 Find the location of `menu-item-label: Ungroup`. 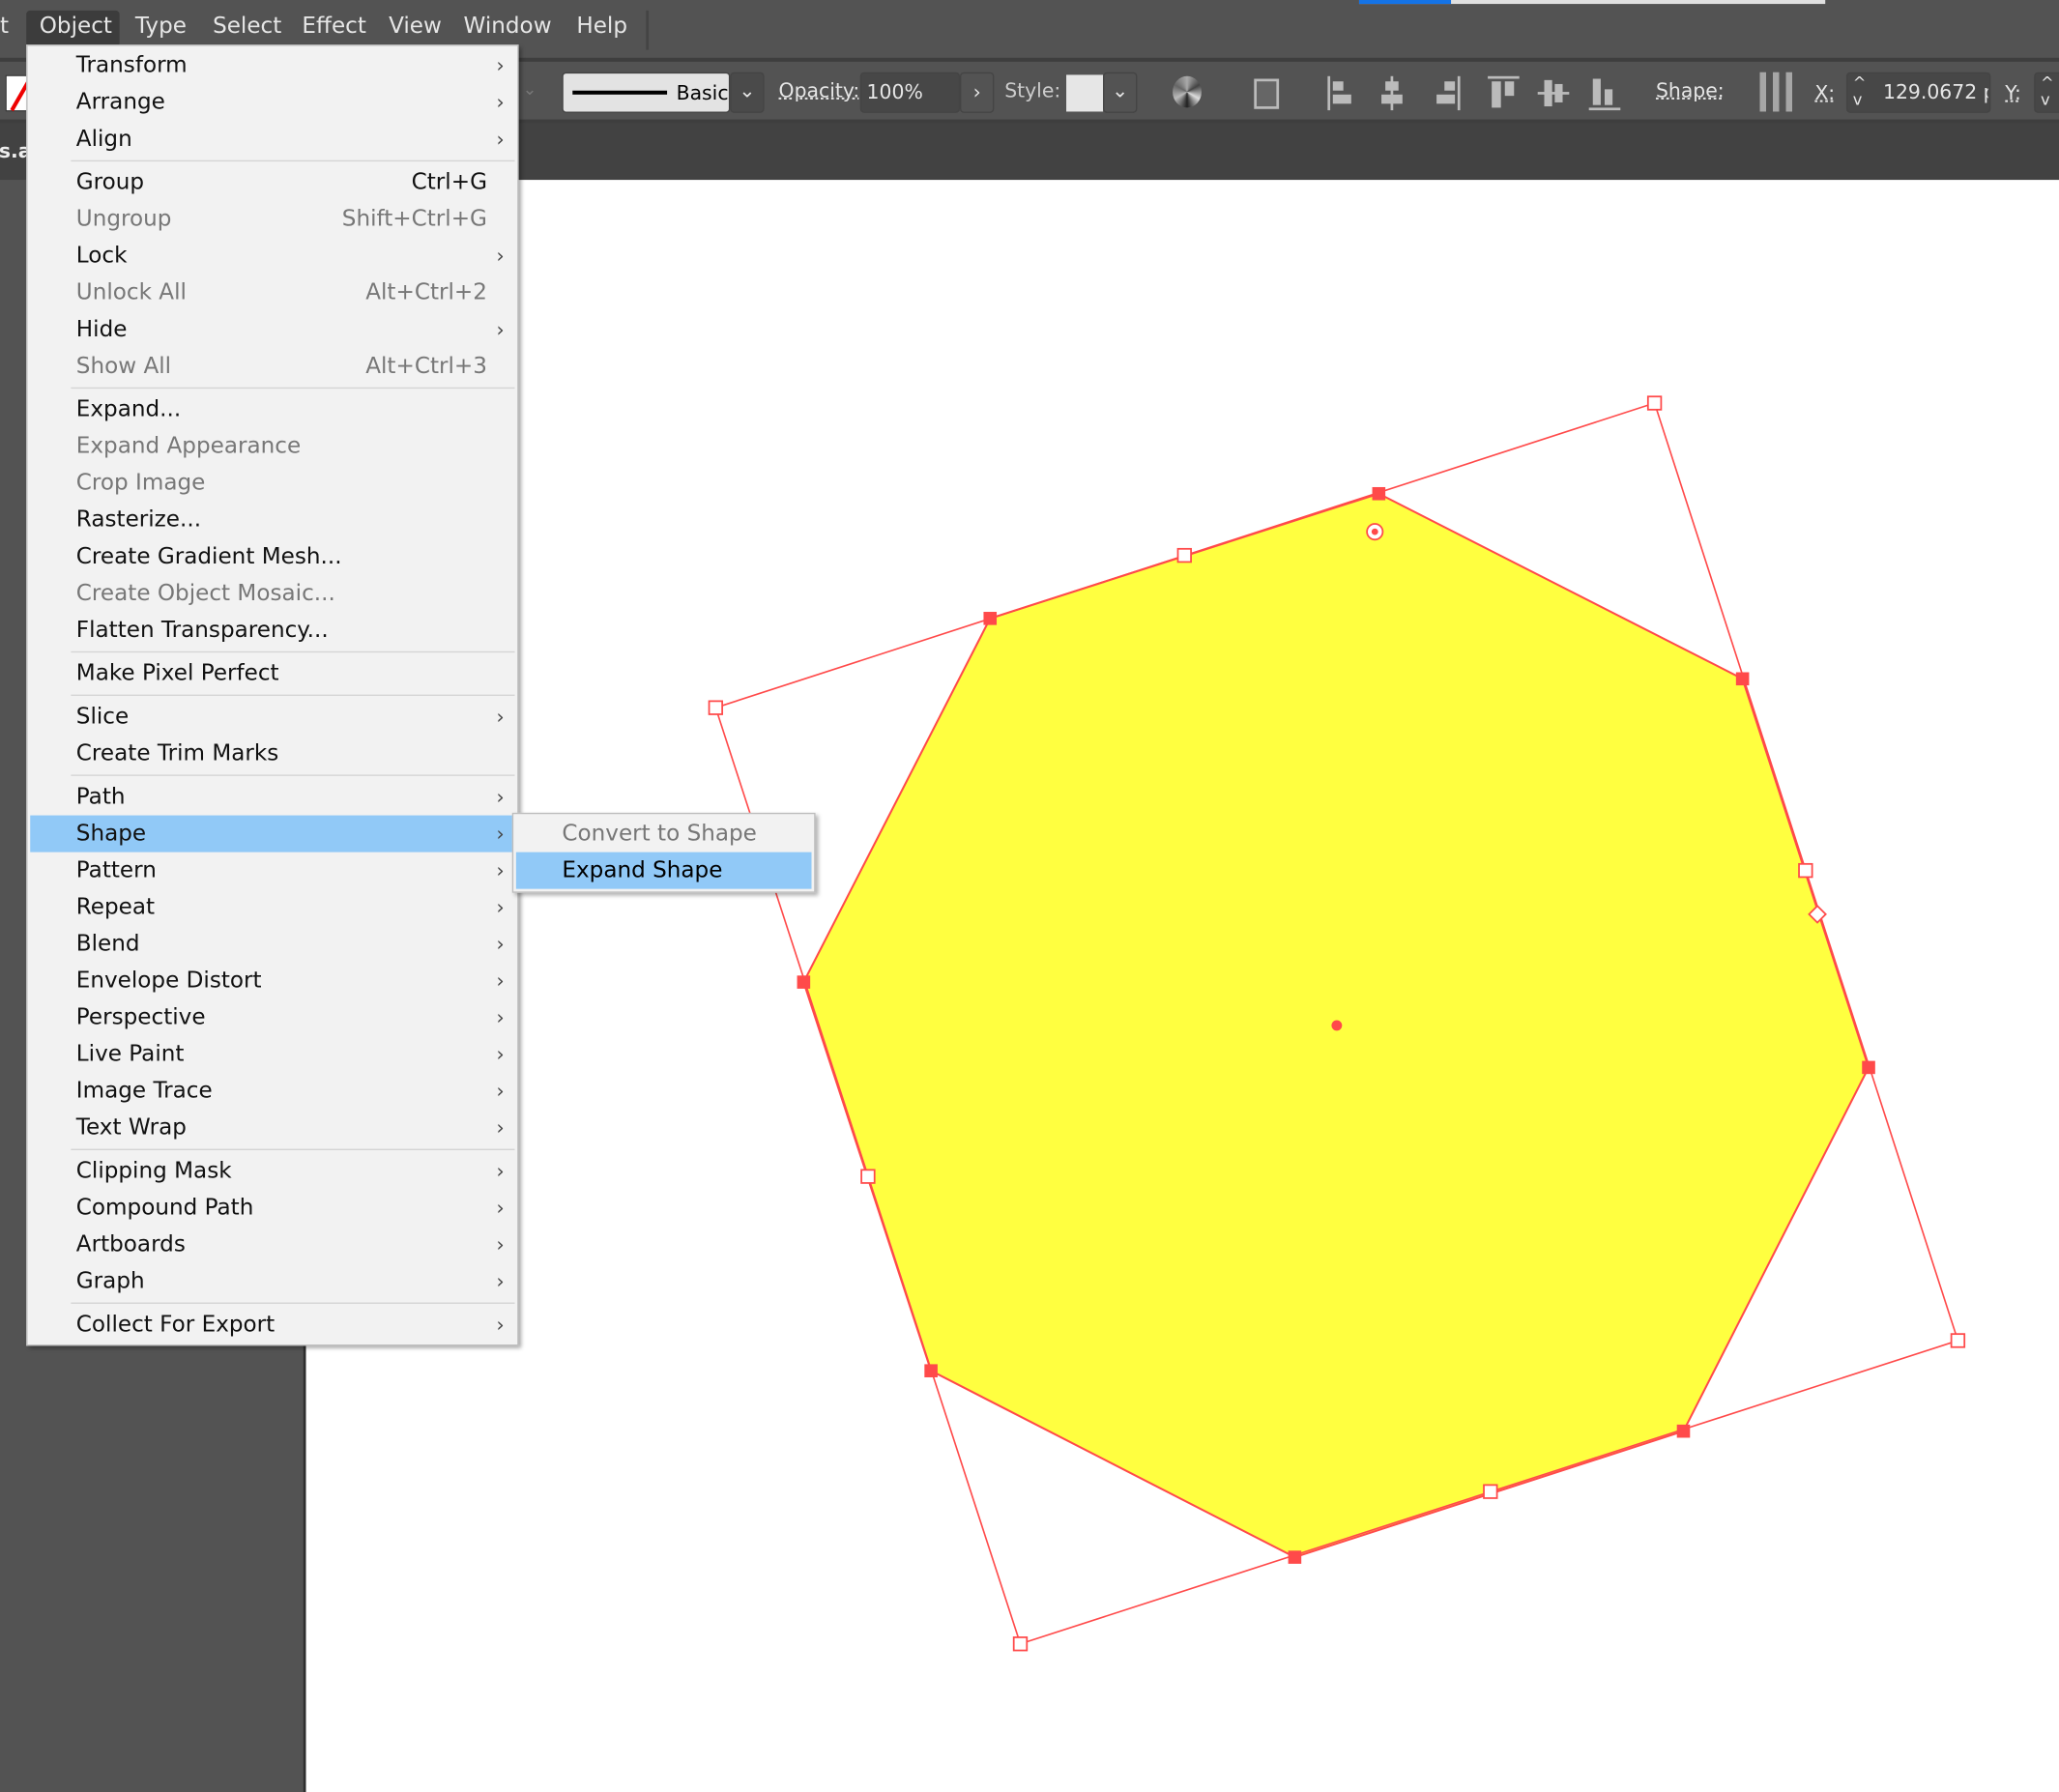

menu-item-label: Ungroup is located at coordinates (123, 219).